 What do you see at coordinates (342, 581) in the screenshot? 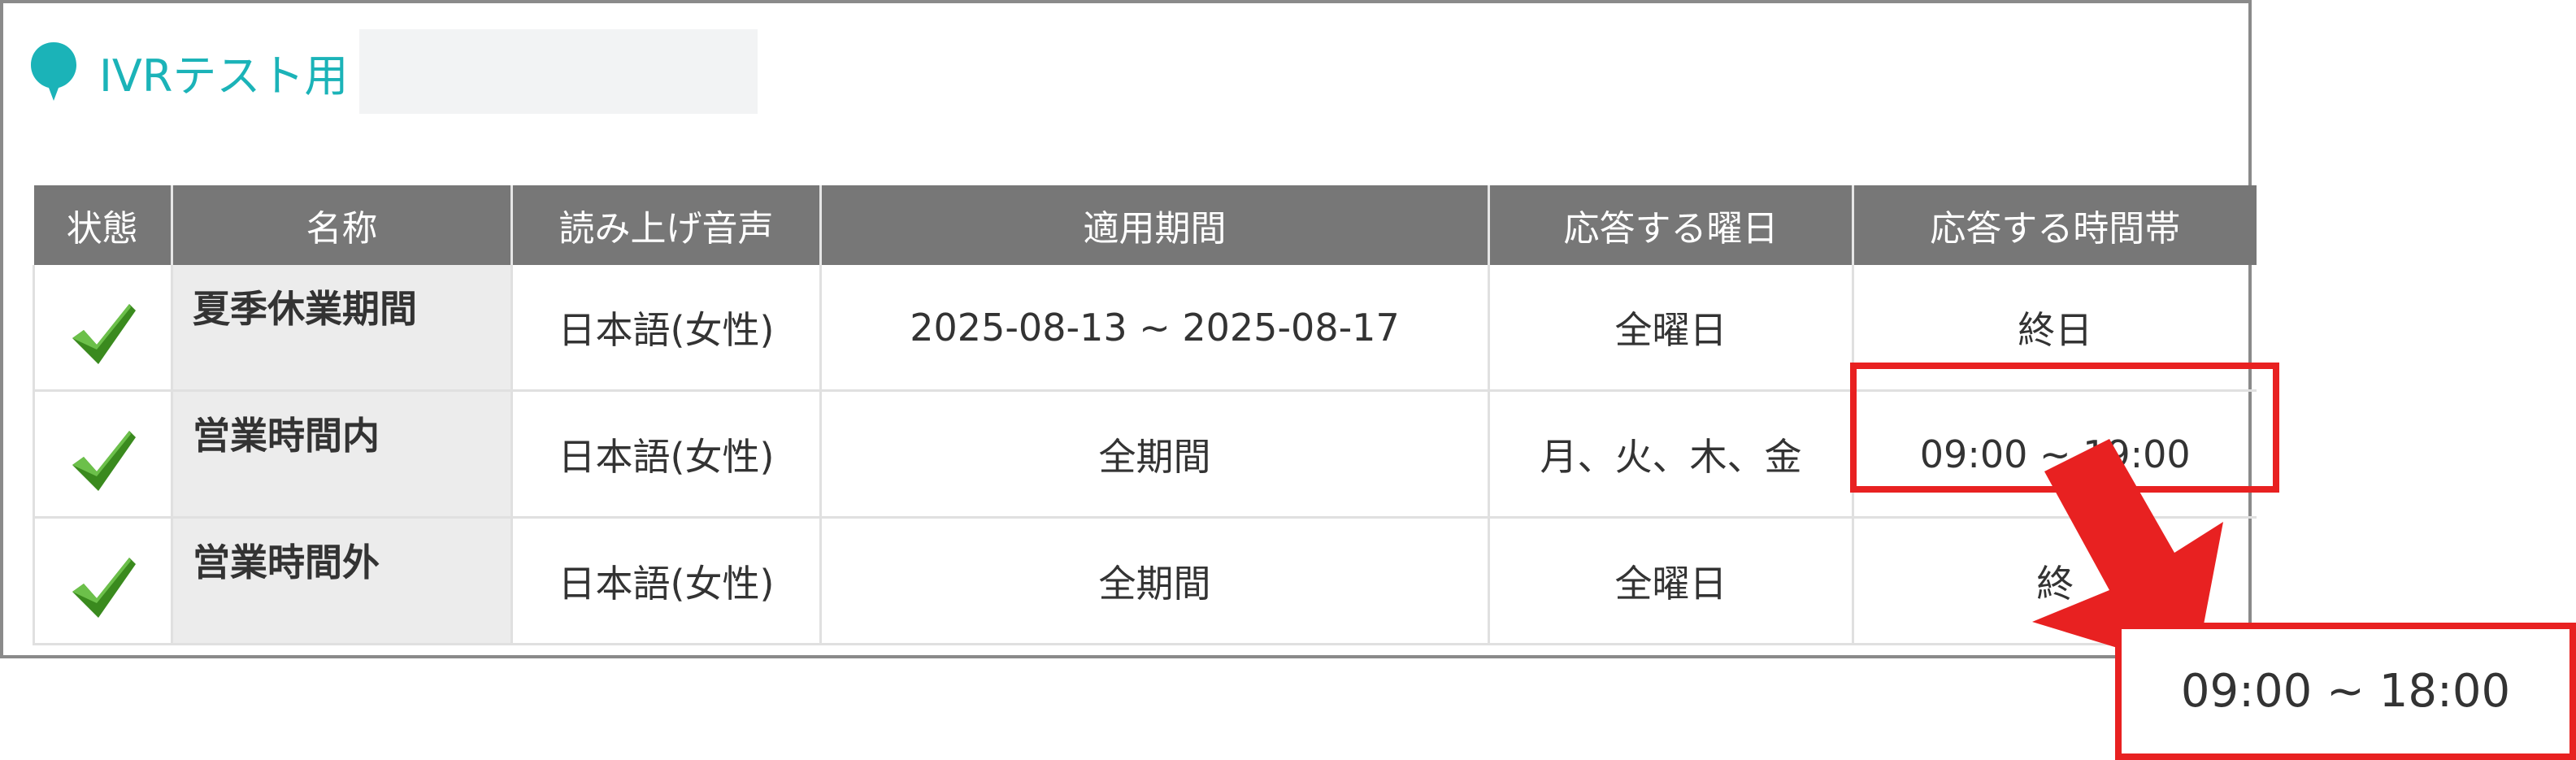
I see `rule-name: 営業時間外` at bounding box center [342, 581].